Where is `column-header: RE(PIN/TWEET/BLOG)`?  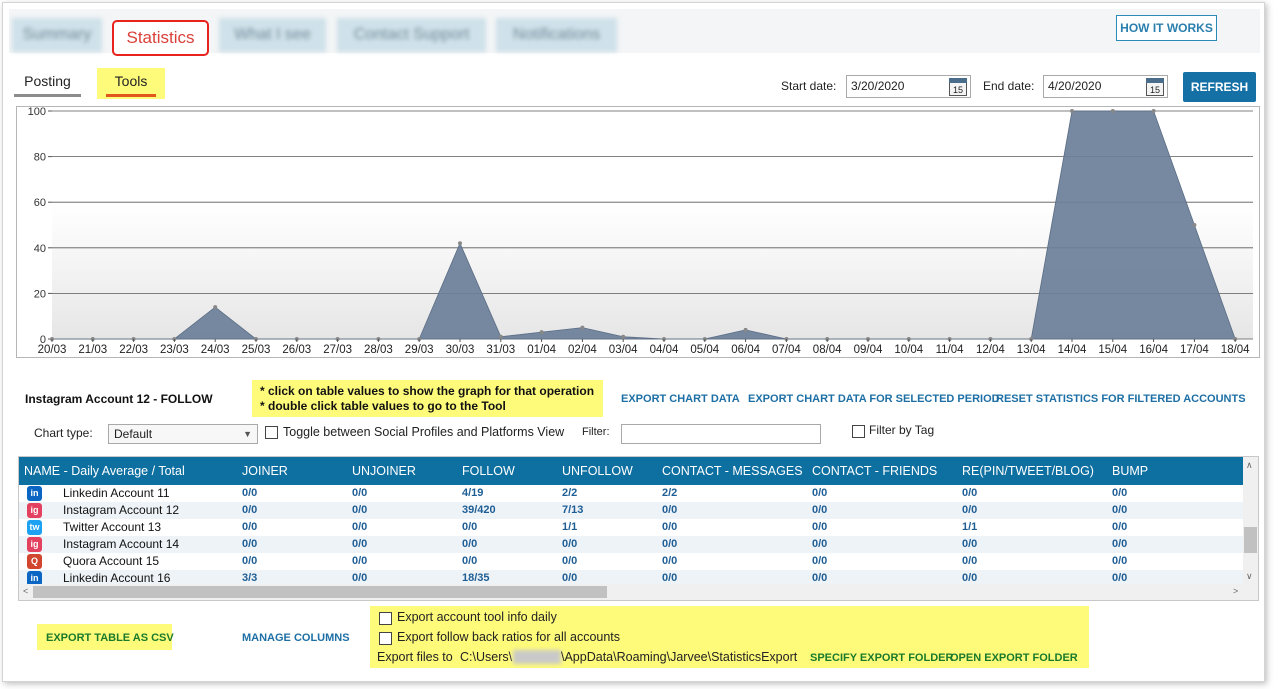
column-header: RE(PIN/TWEET/BLOG) is located at coordinates (1028, 471).